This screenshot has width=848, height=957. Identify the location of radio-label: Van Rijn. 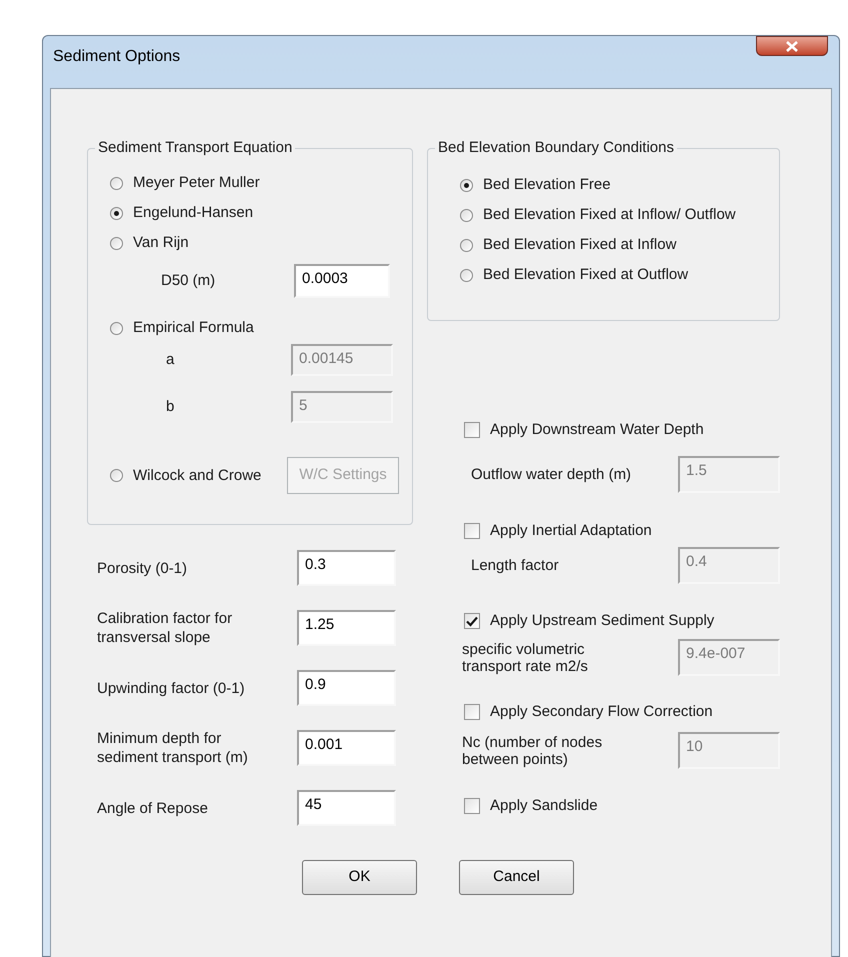
(161, 243).